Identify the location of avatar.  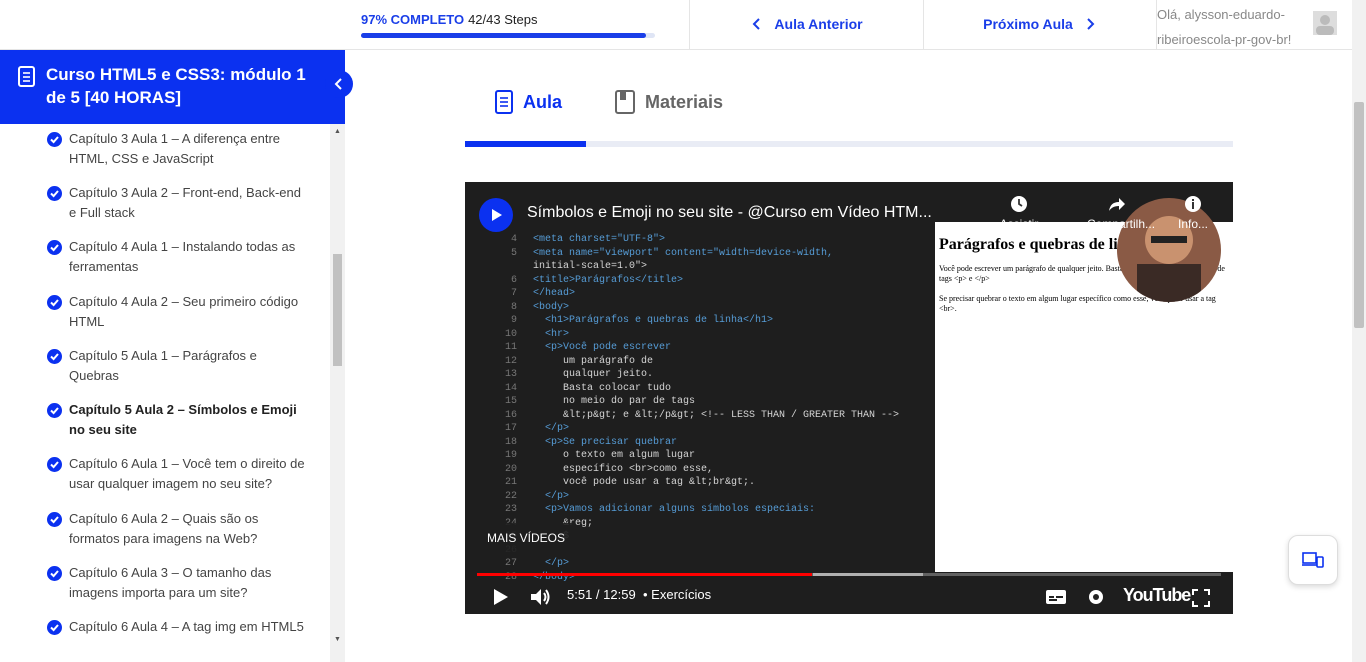
(1325, 23).